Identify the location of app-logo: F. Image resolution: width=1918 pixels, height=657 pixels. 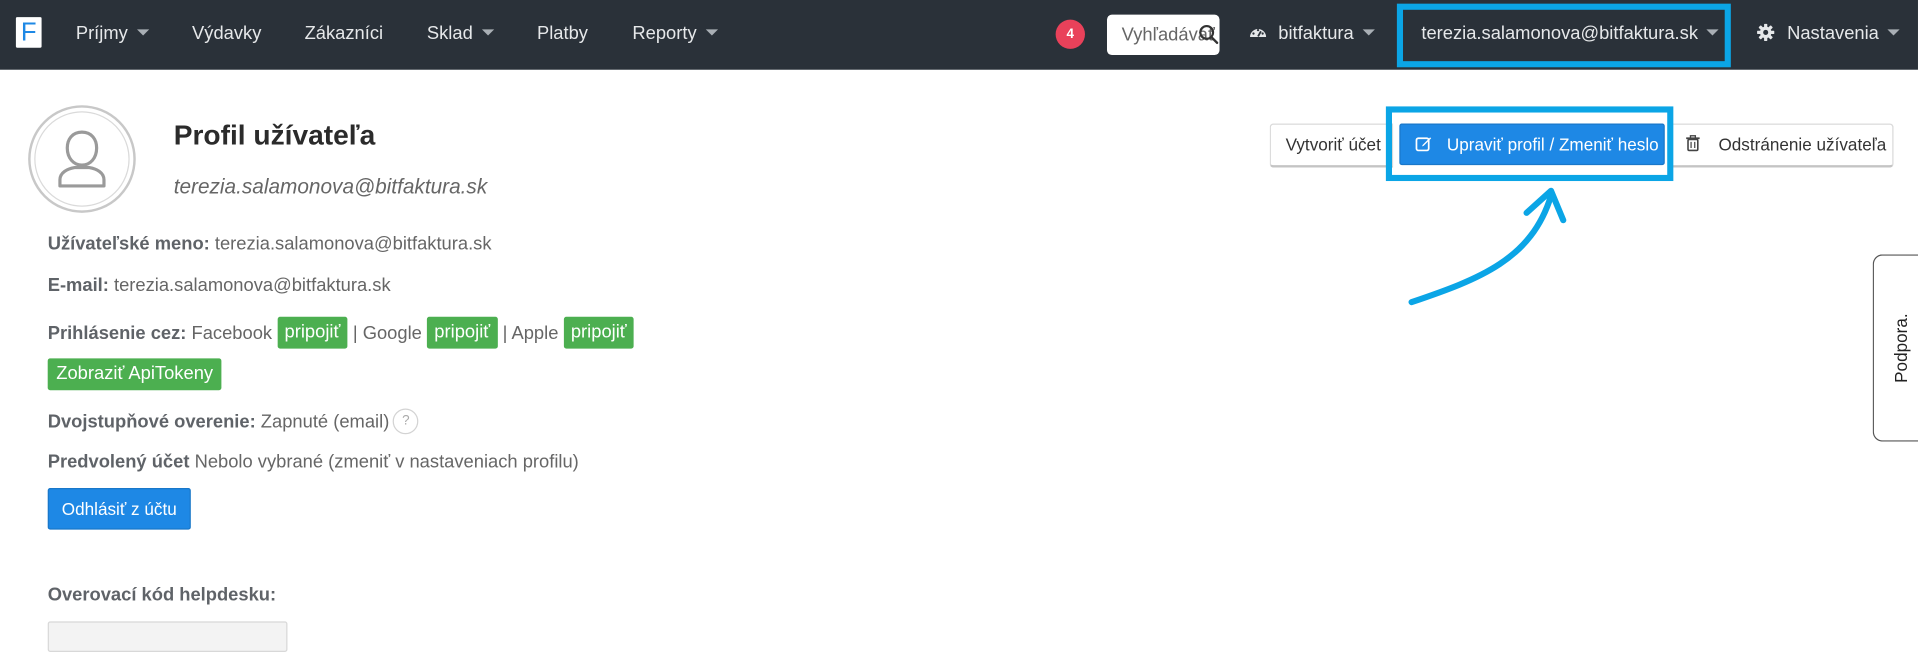
(28, 32).